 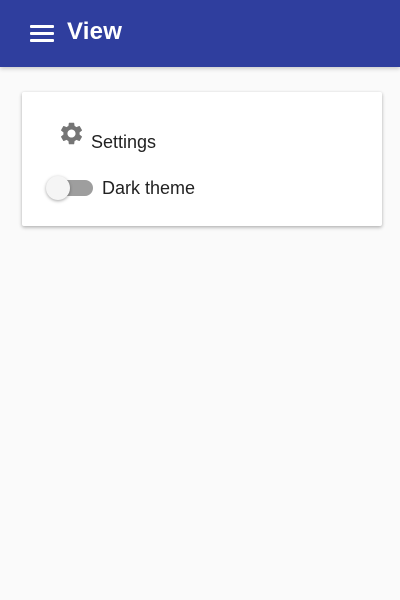 I want to click on app-title: View, so click(x=95, y=31).